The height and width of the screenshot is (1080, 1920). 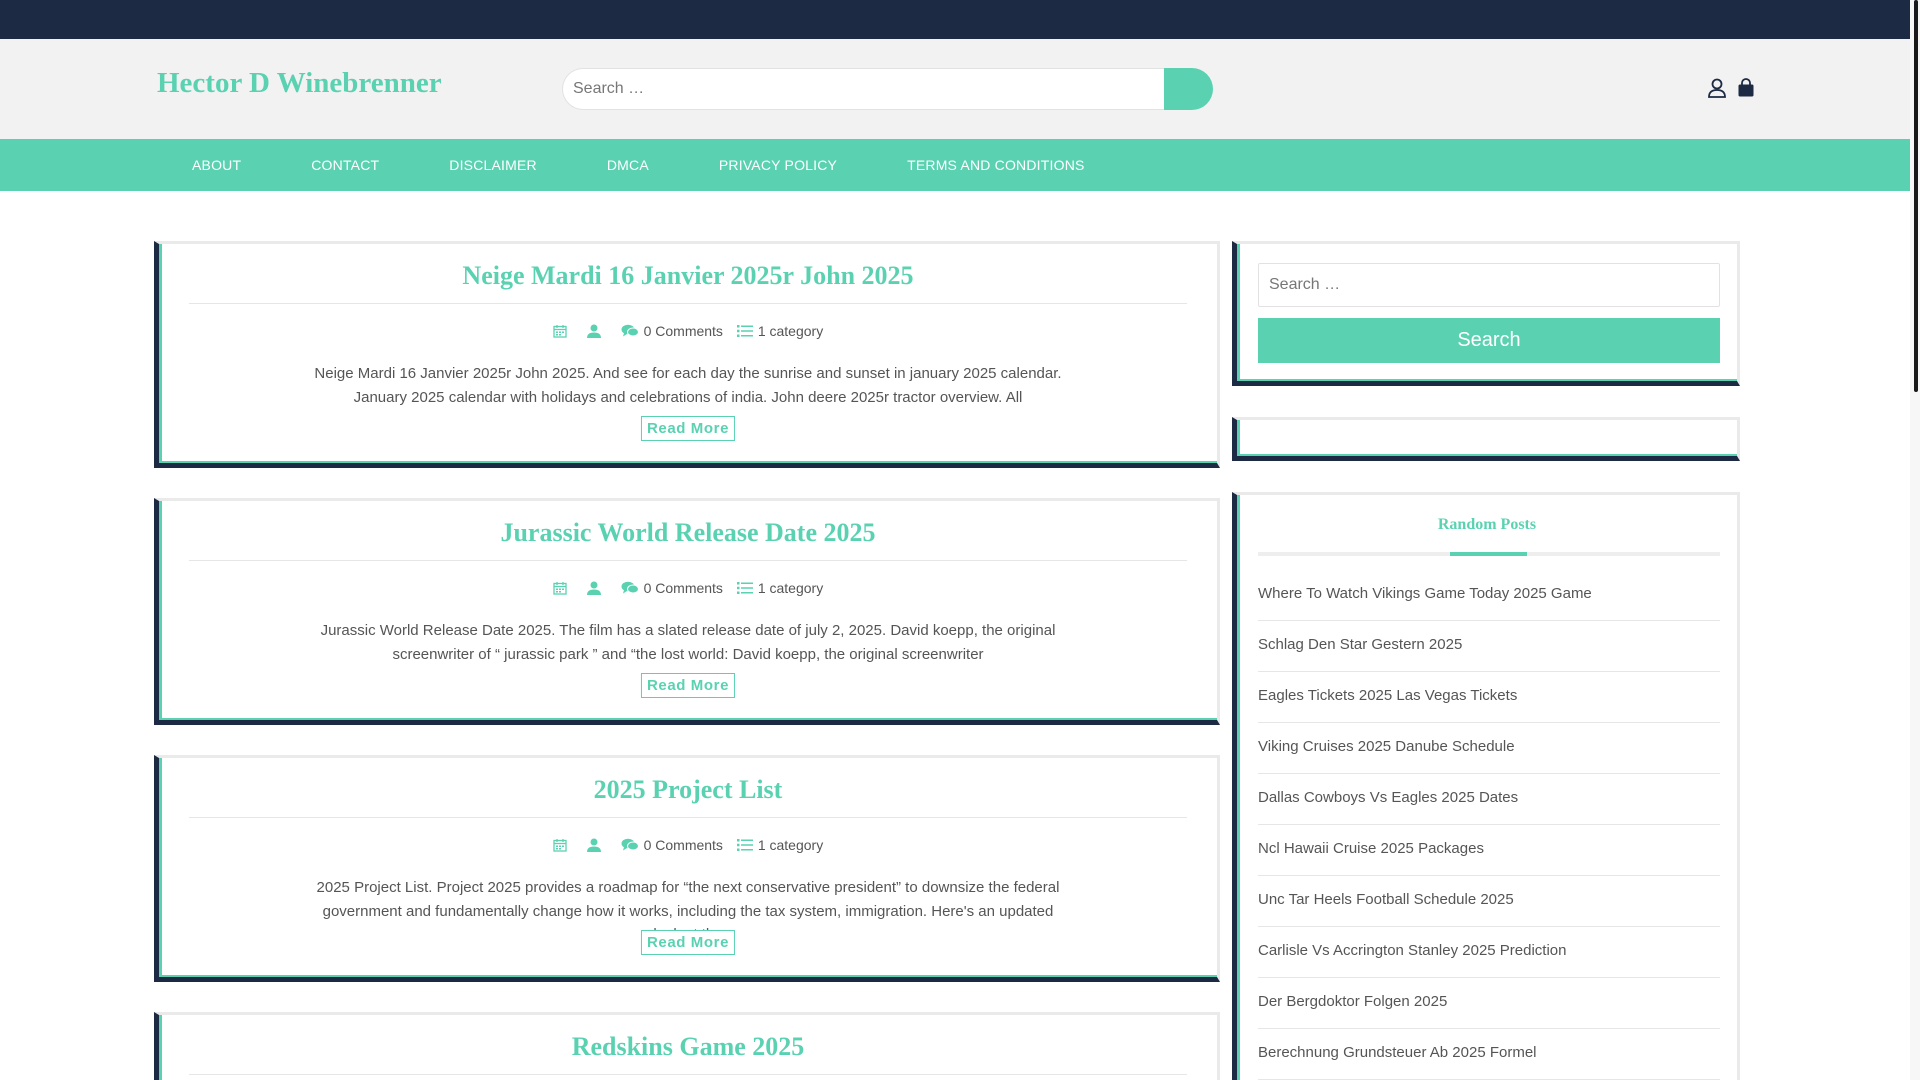 What do you see at coordinates (955, 19) in the screenshot?
I see `top-bar` at bounding box center [955, 19].